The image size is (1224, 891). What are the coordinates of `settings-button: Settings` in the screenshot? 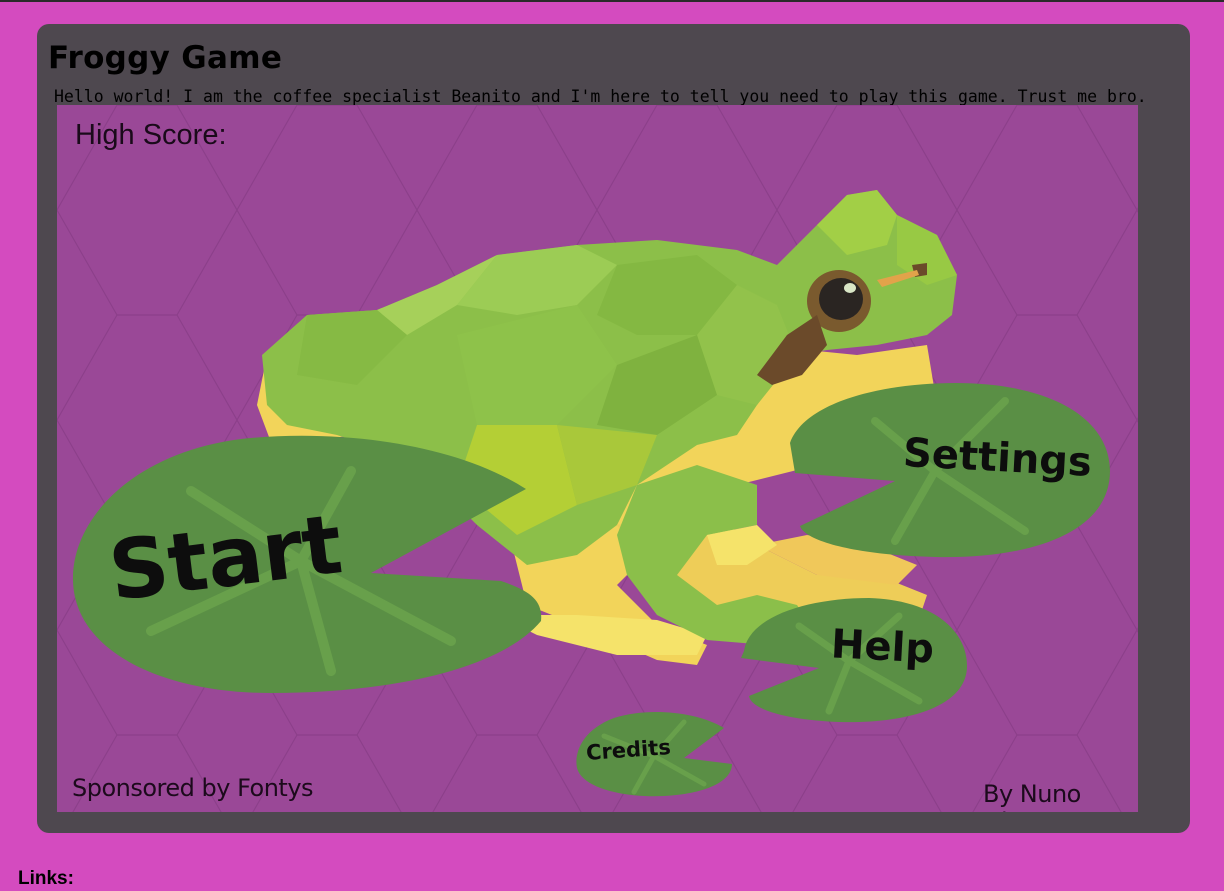 It's located at (950, 471).